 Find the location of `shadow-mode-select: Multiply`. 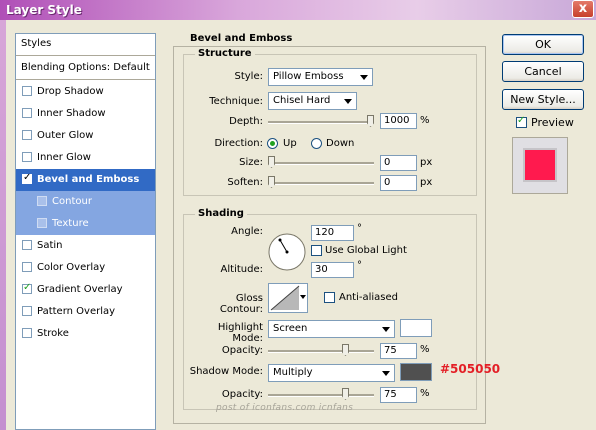

shadow-mode-select: Multiply is located at coordinates (331, 373).